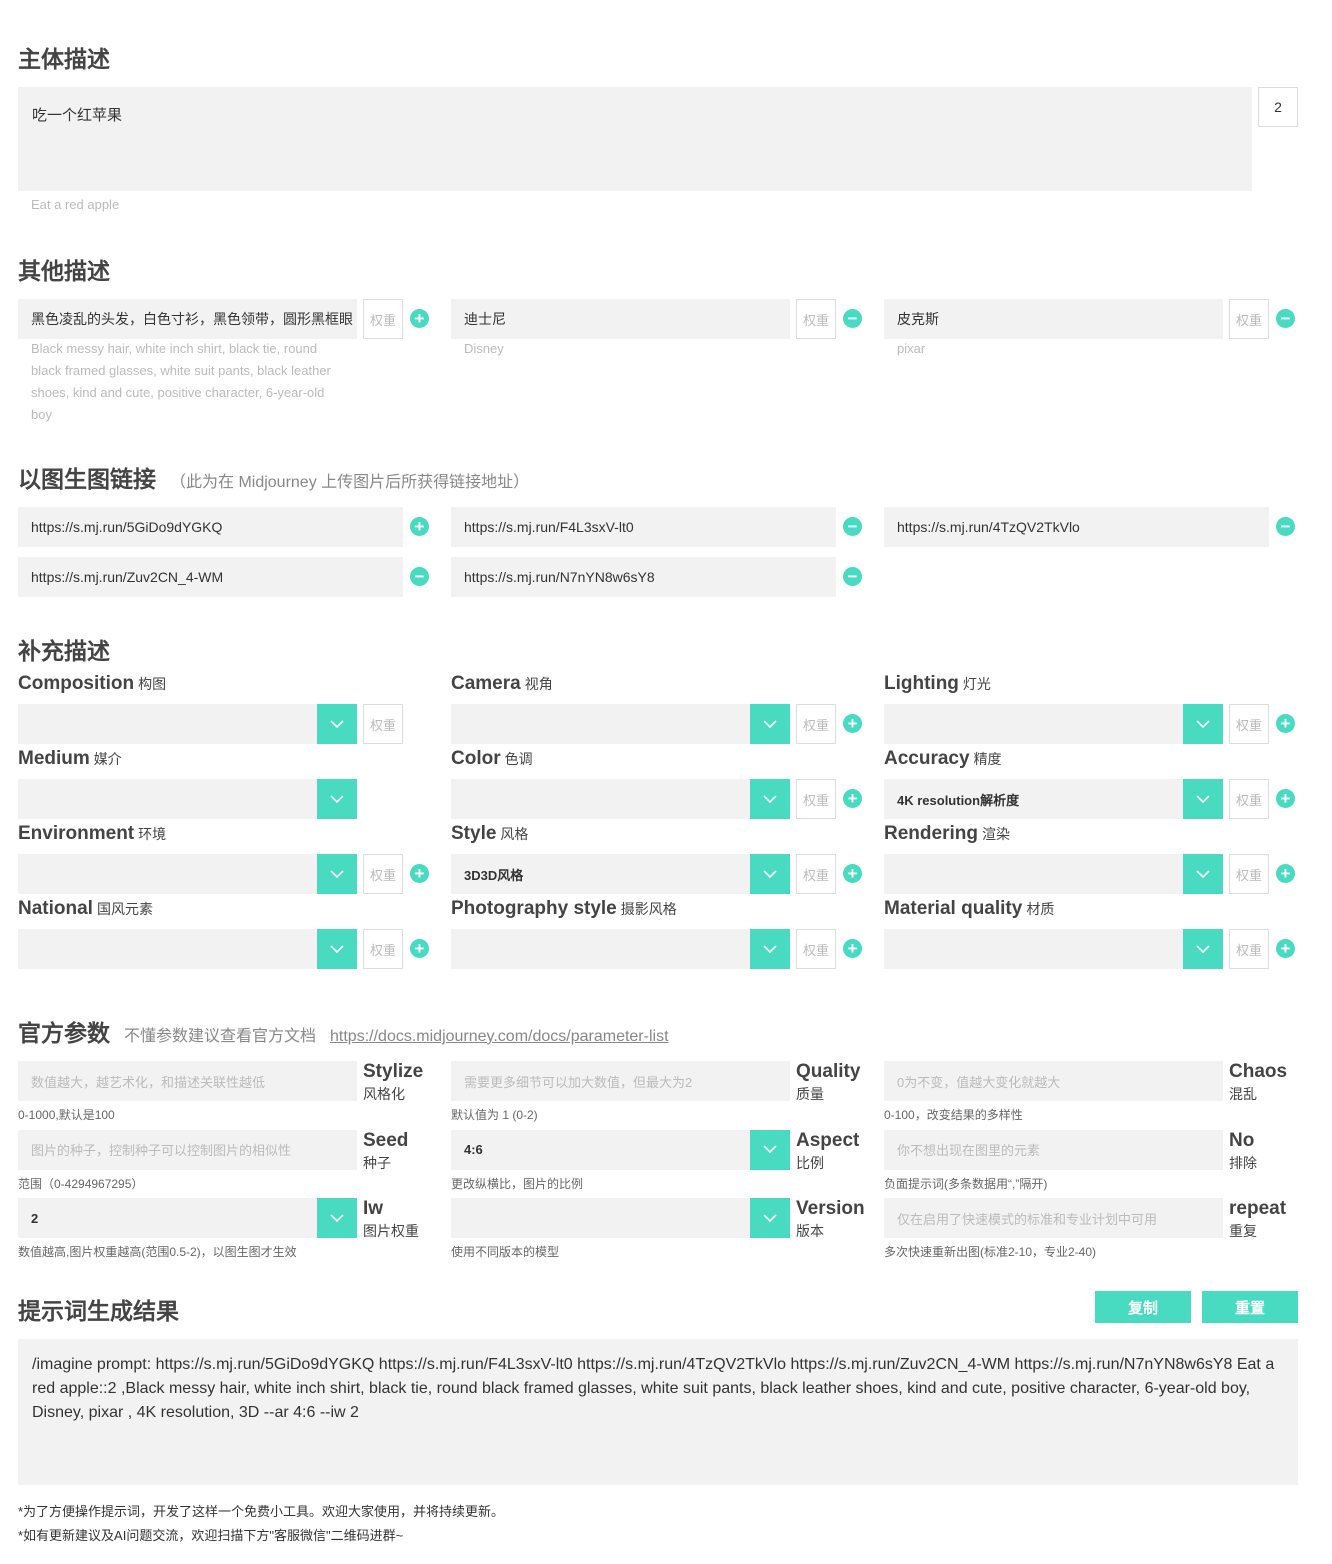 This screenshot has height=1564, width=1332. What do you see at coordinates (261, 1511) in the screenshot?
I see `footer-note-1: *为了方便操作提示词，开发了这样一个免费小工具。欢迎大家使用，并将持续更新。` at bounding box center [261, 1511].